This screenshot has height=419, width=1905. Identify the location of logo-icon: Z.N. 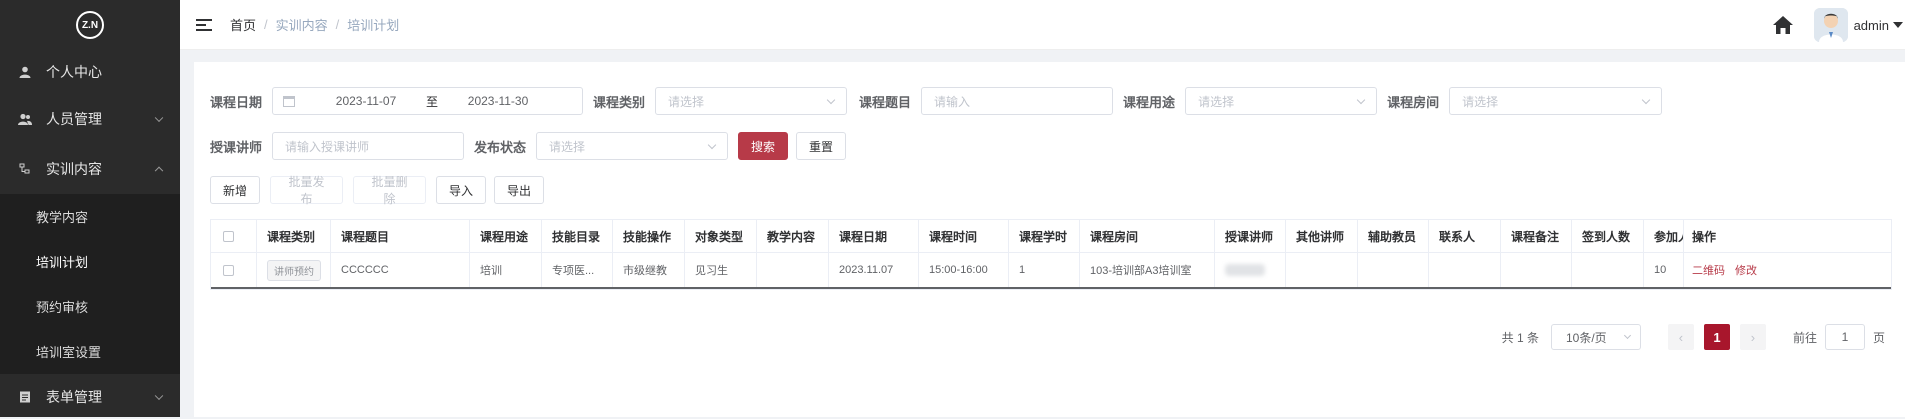
(90, 25).